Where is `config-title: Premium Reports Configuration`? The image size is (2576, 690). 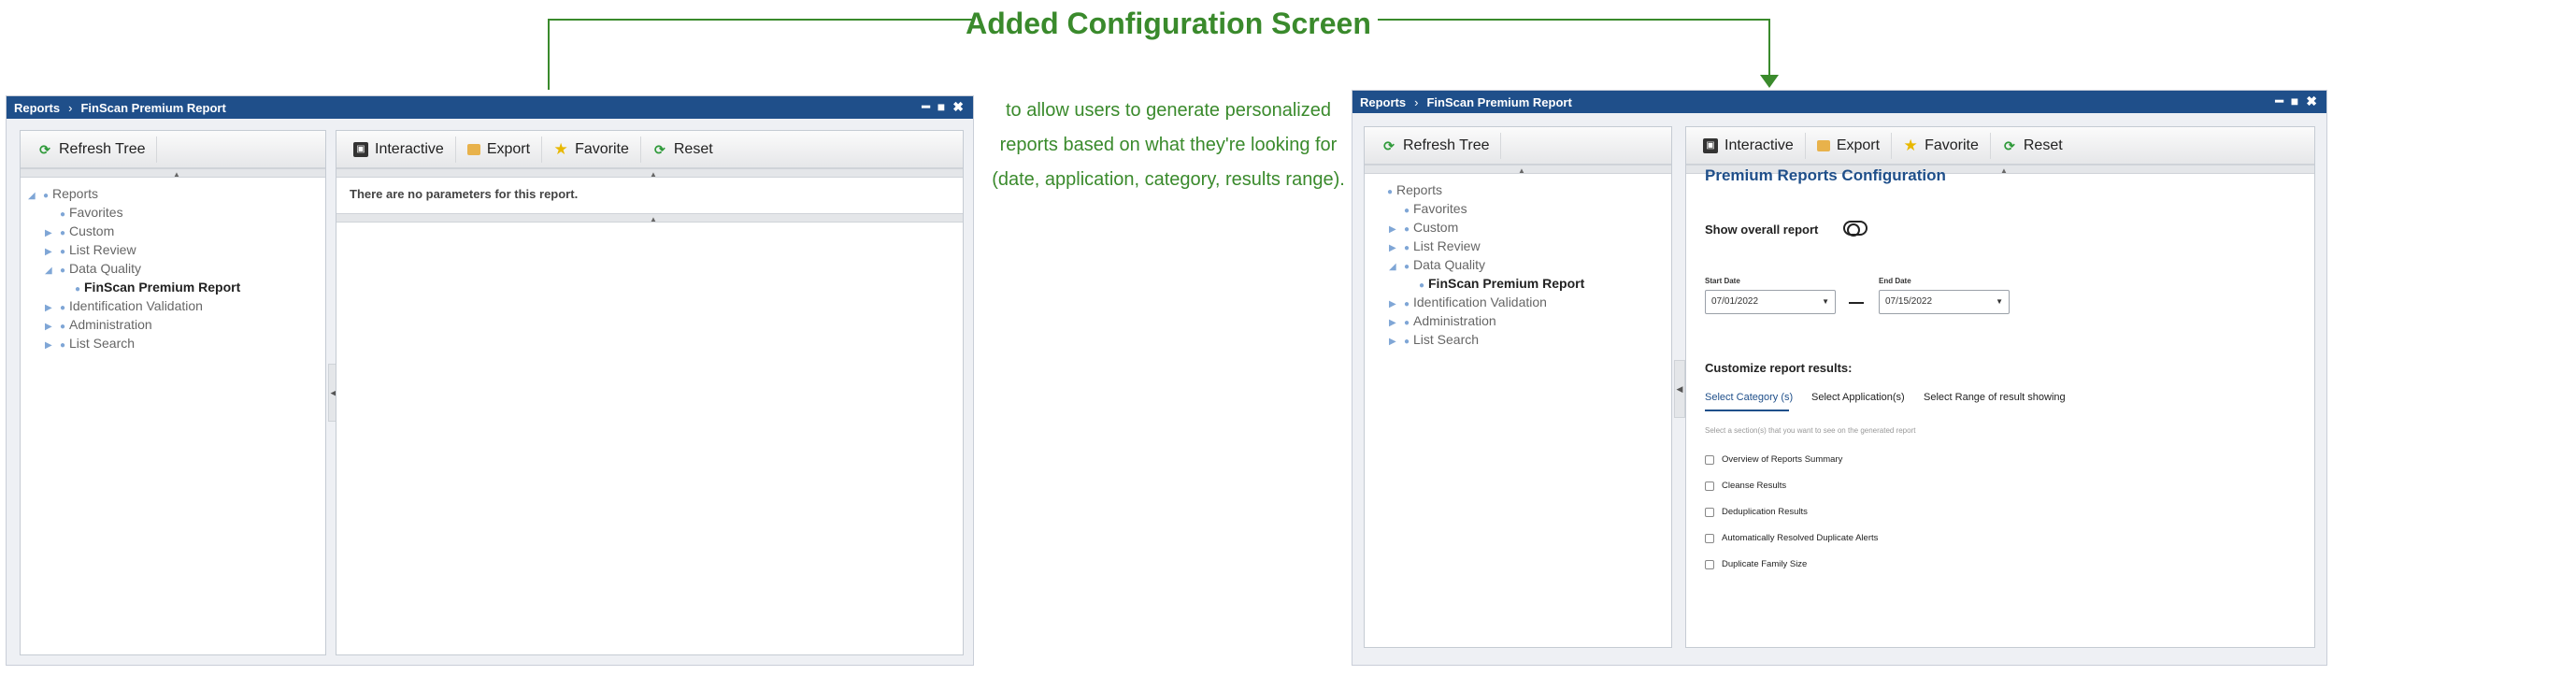
config-title: Premium Reports Configuration is located at coordinates (1825, 175).